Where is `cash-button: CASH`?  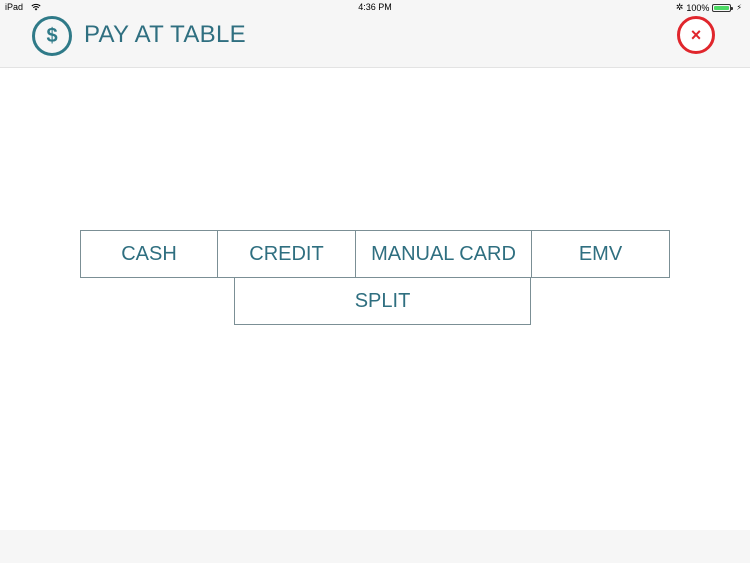 cash-button: CASH is located at coordinates (149, 254).